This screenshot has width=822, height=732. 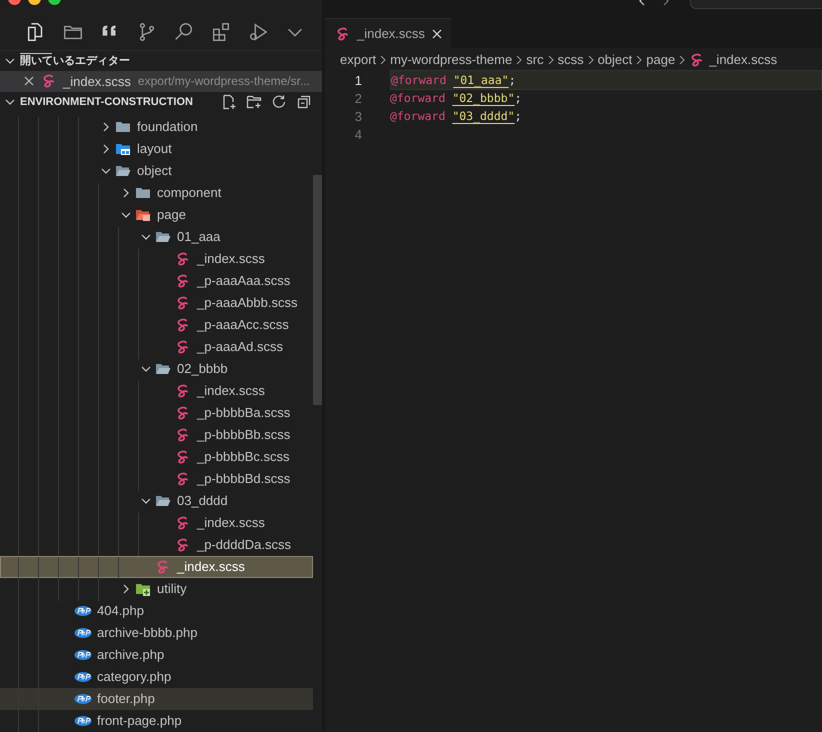 I want to click on new-file-icon, so click(x=229, y=102).